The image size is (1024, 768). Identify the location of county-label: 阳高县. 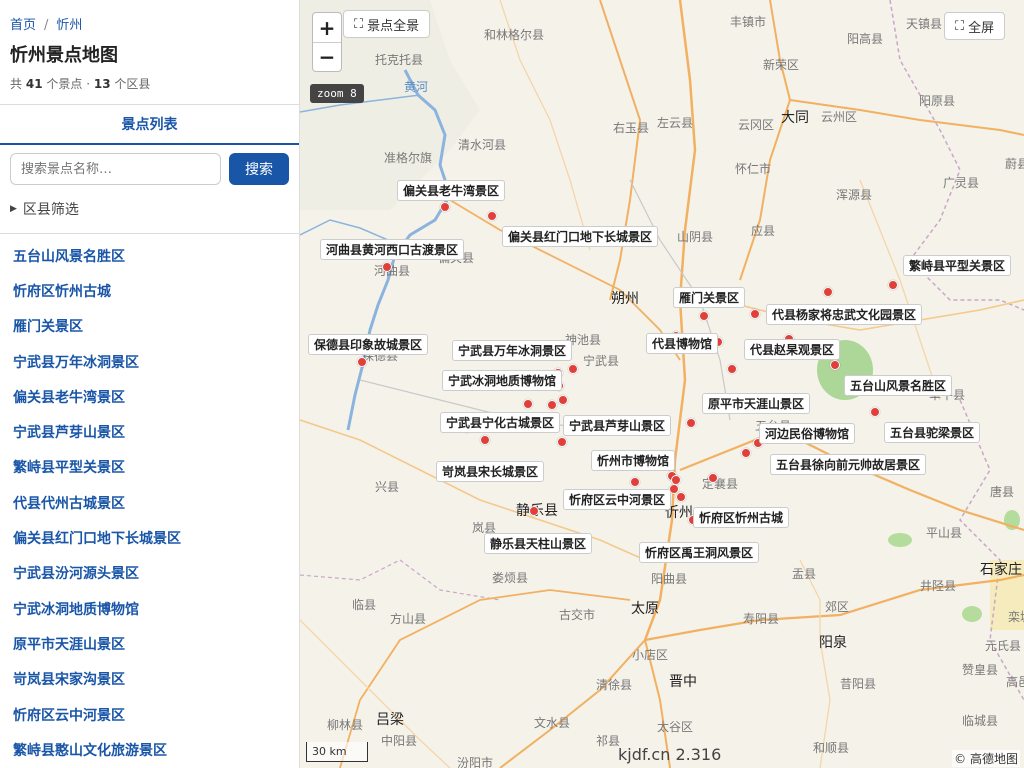
(865, 39).